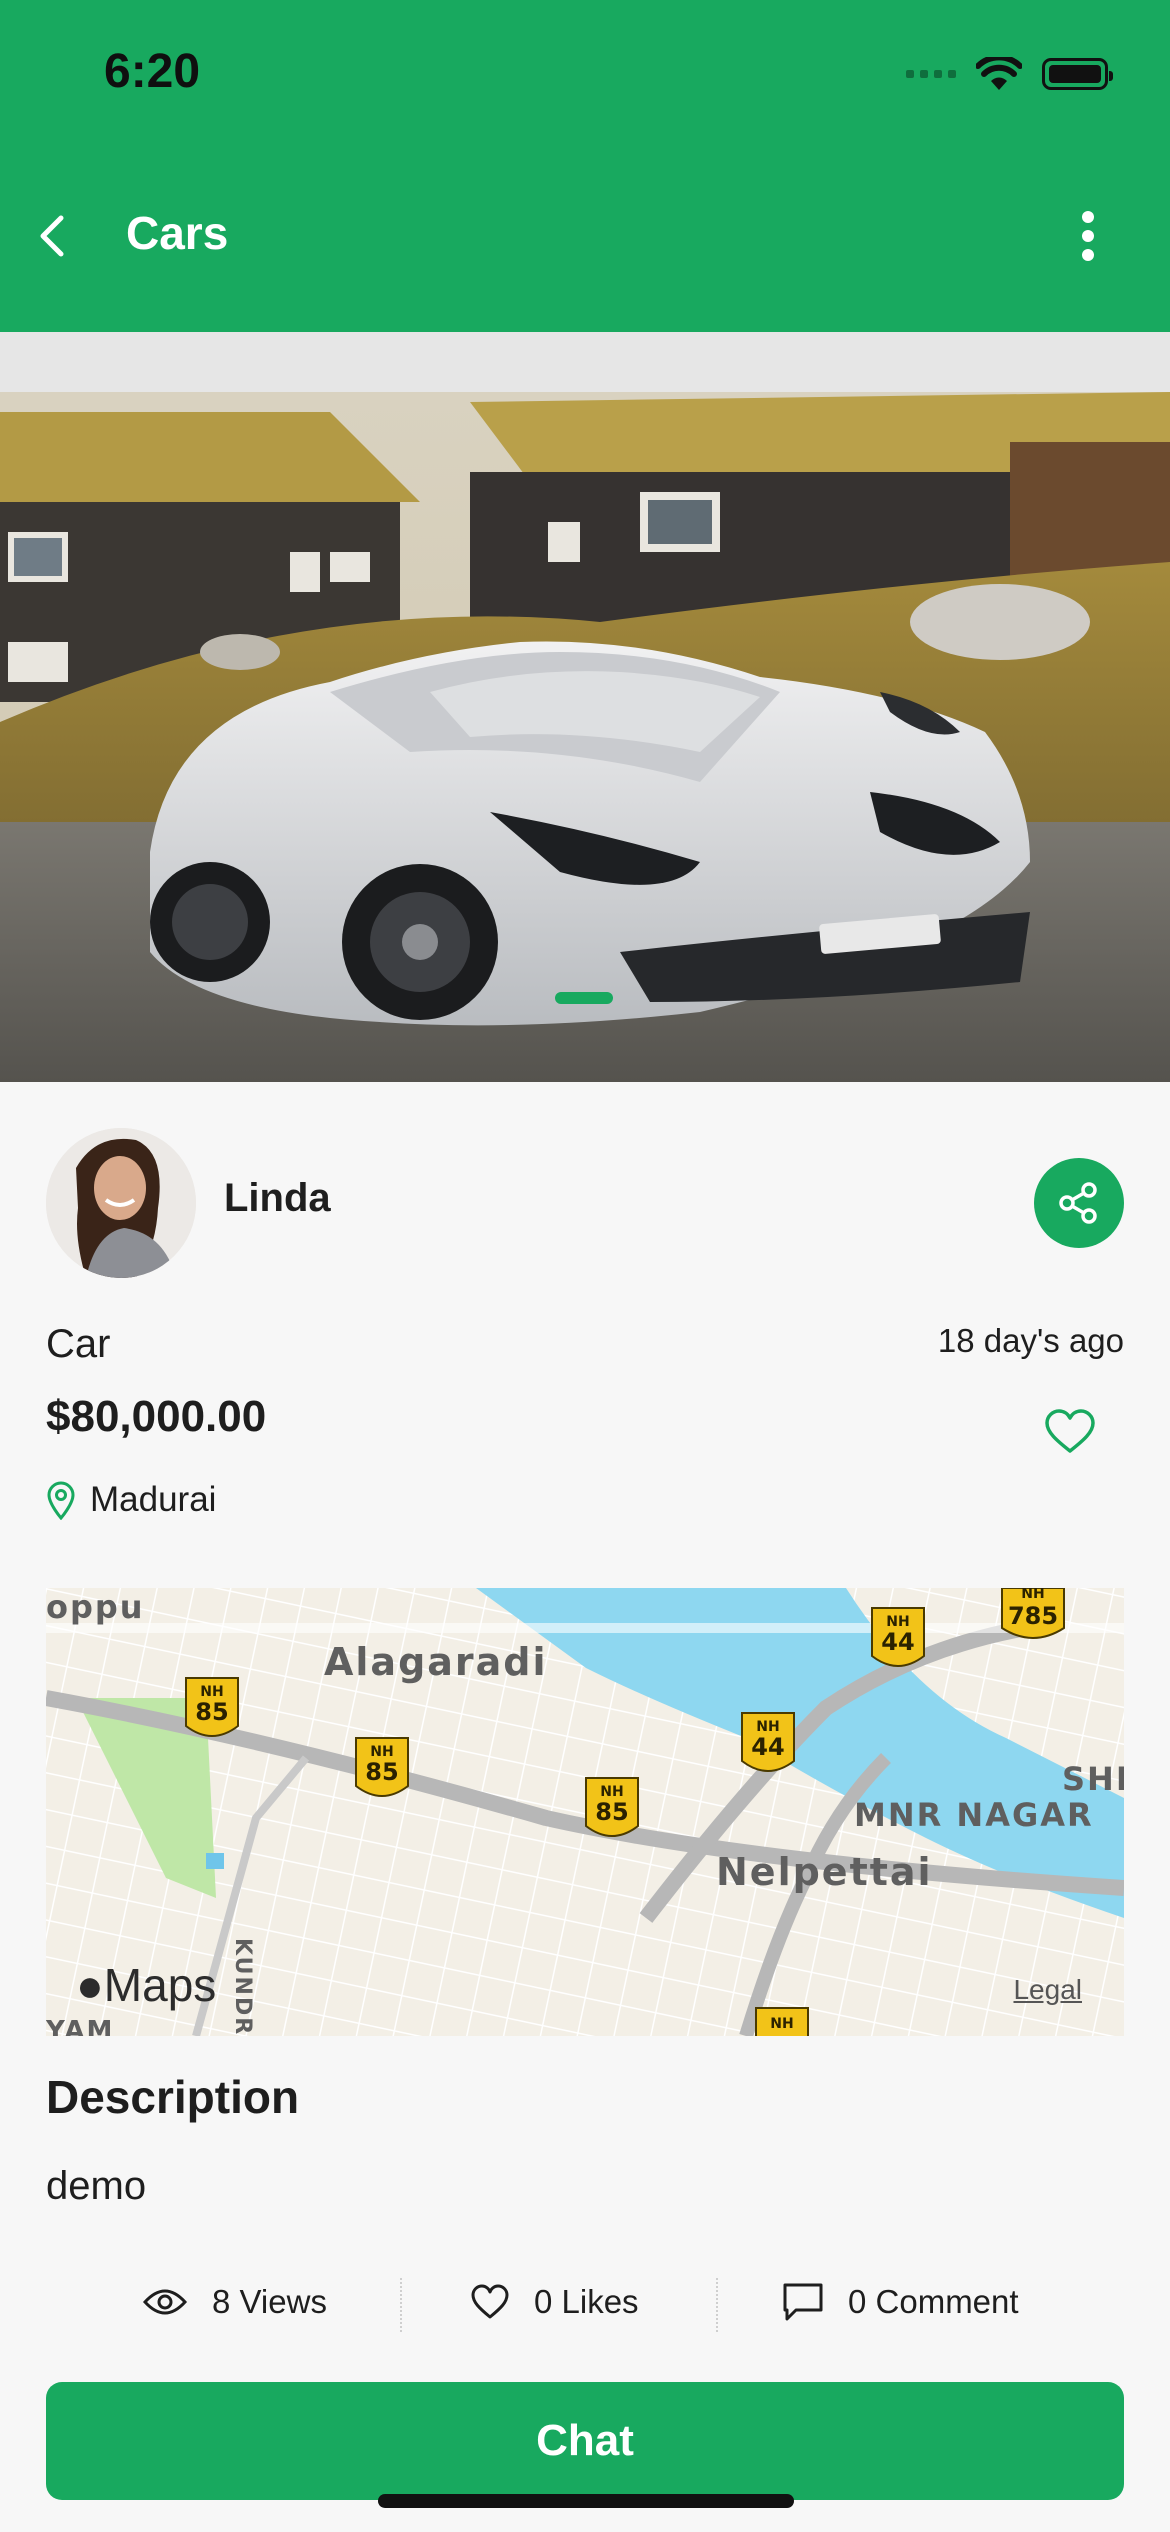  I want to click on avatar-image, so click(121, 1203).